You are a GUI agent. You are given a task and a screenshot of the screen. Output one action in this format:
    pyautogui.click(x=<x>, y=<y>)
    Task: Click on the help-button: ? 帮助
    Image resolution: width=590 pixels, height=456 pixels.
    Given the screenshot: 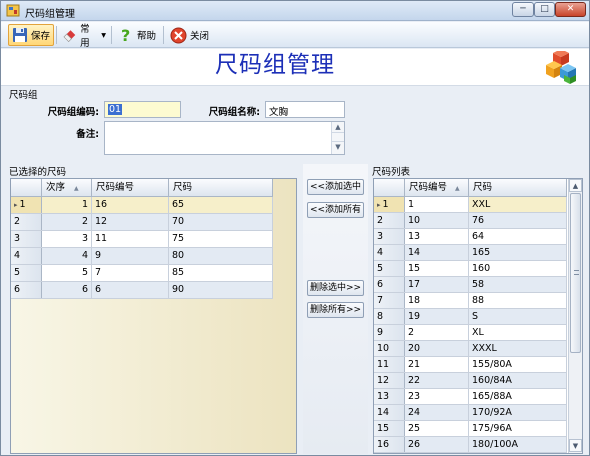 What is the action you would take?
    pyautogui.click(x=138, y=35)
    